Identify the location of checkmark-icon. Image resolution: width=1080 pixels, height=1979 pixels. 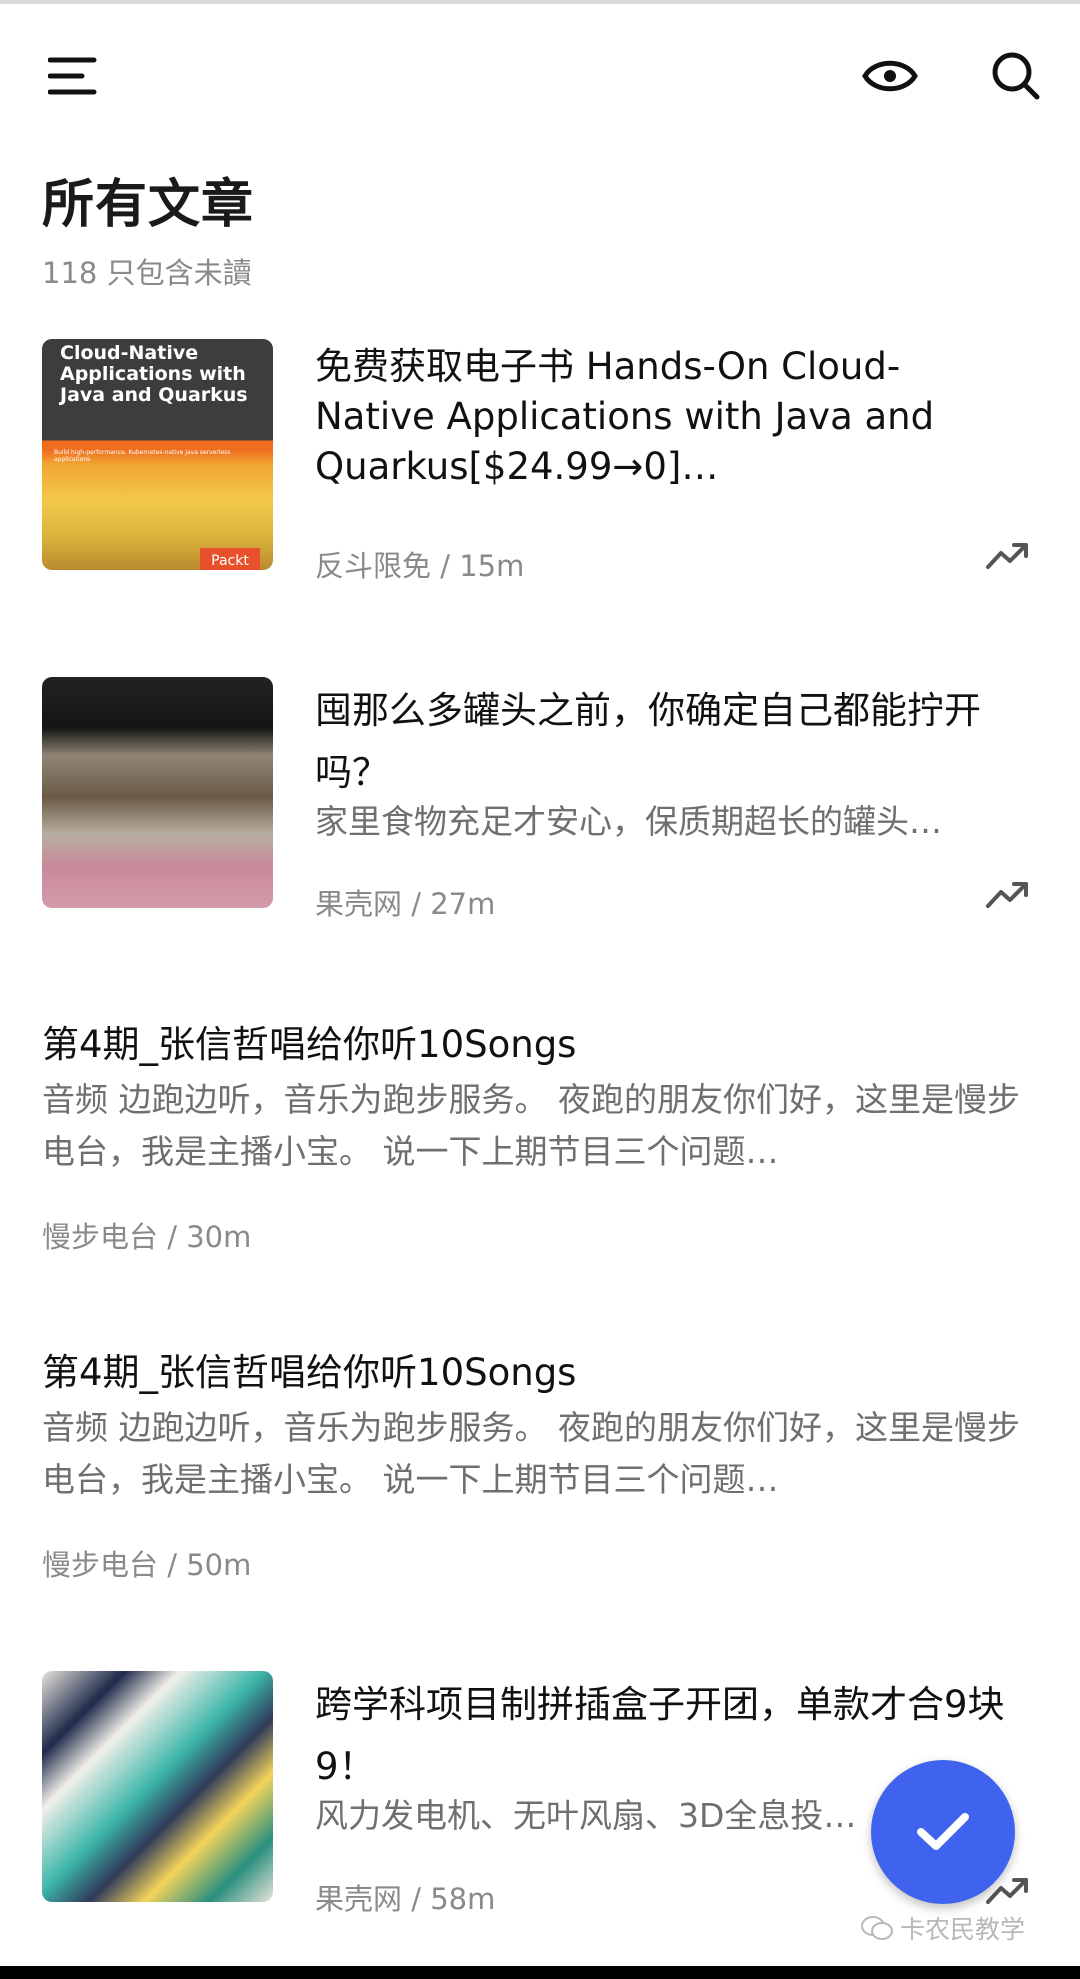
(943, 1831).